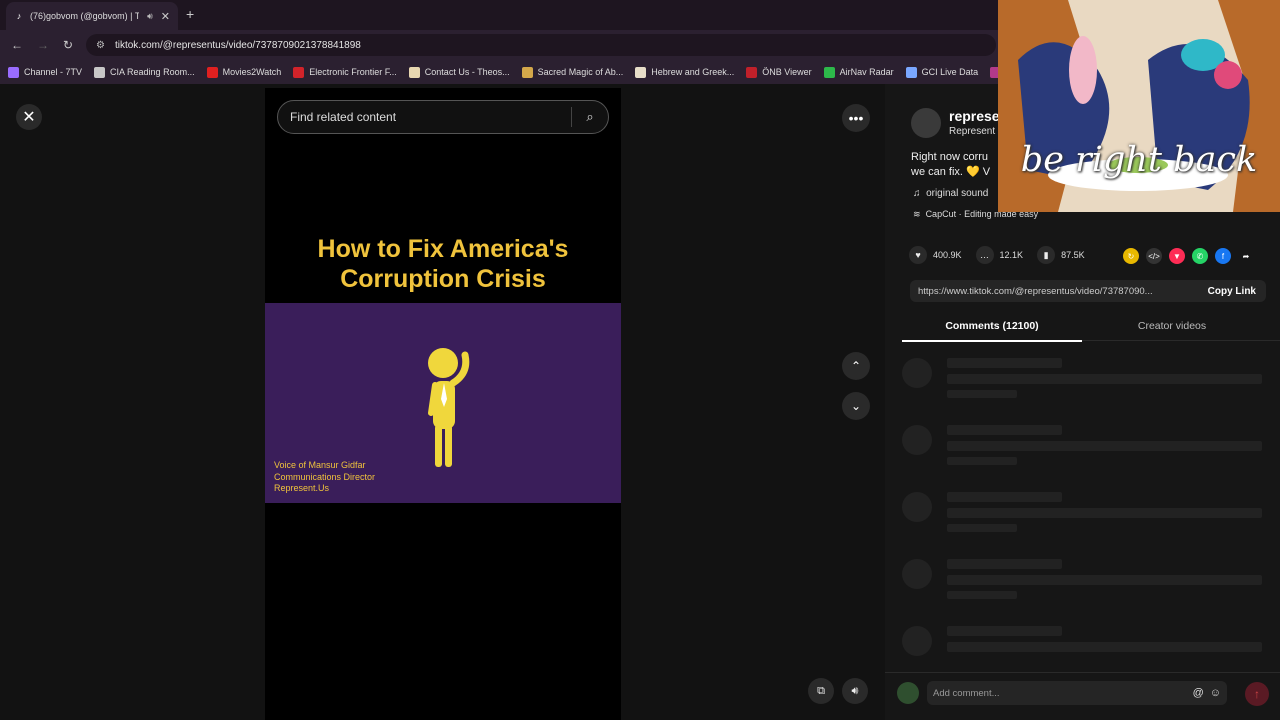  I want to click on more-icon: •••, so click(856, 118).